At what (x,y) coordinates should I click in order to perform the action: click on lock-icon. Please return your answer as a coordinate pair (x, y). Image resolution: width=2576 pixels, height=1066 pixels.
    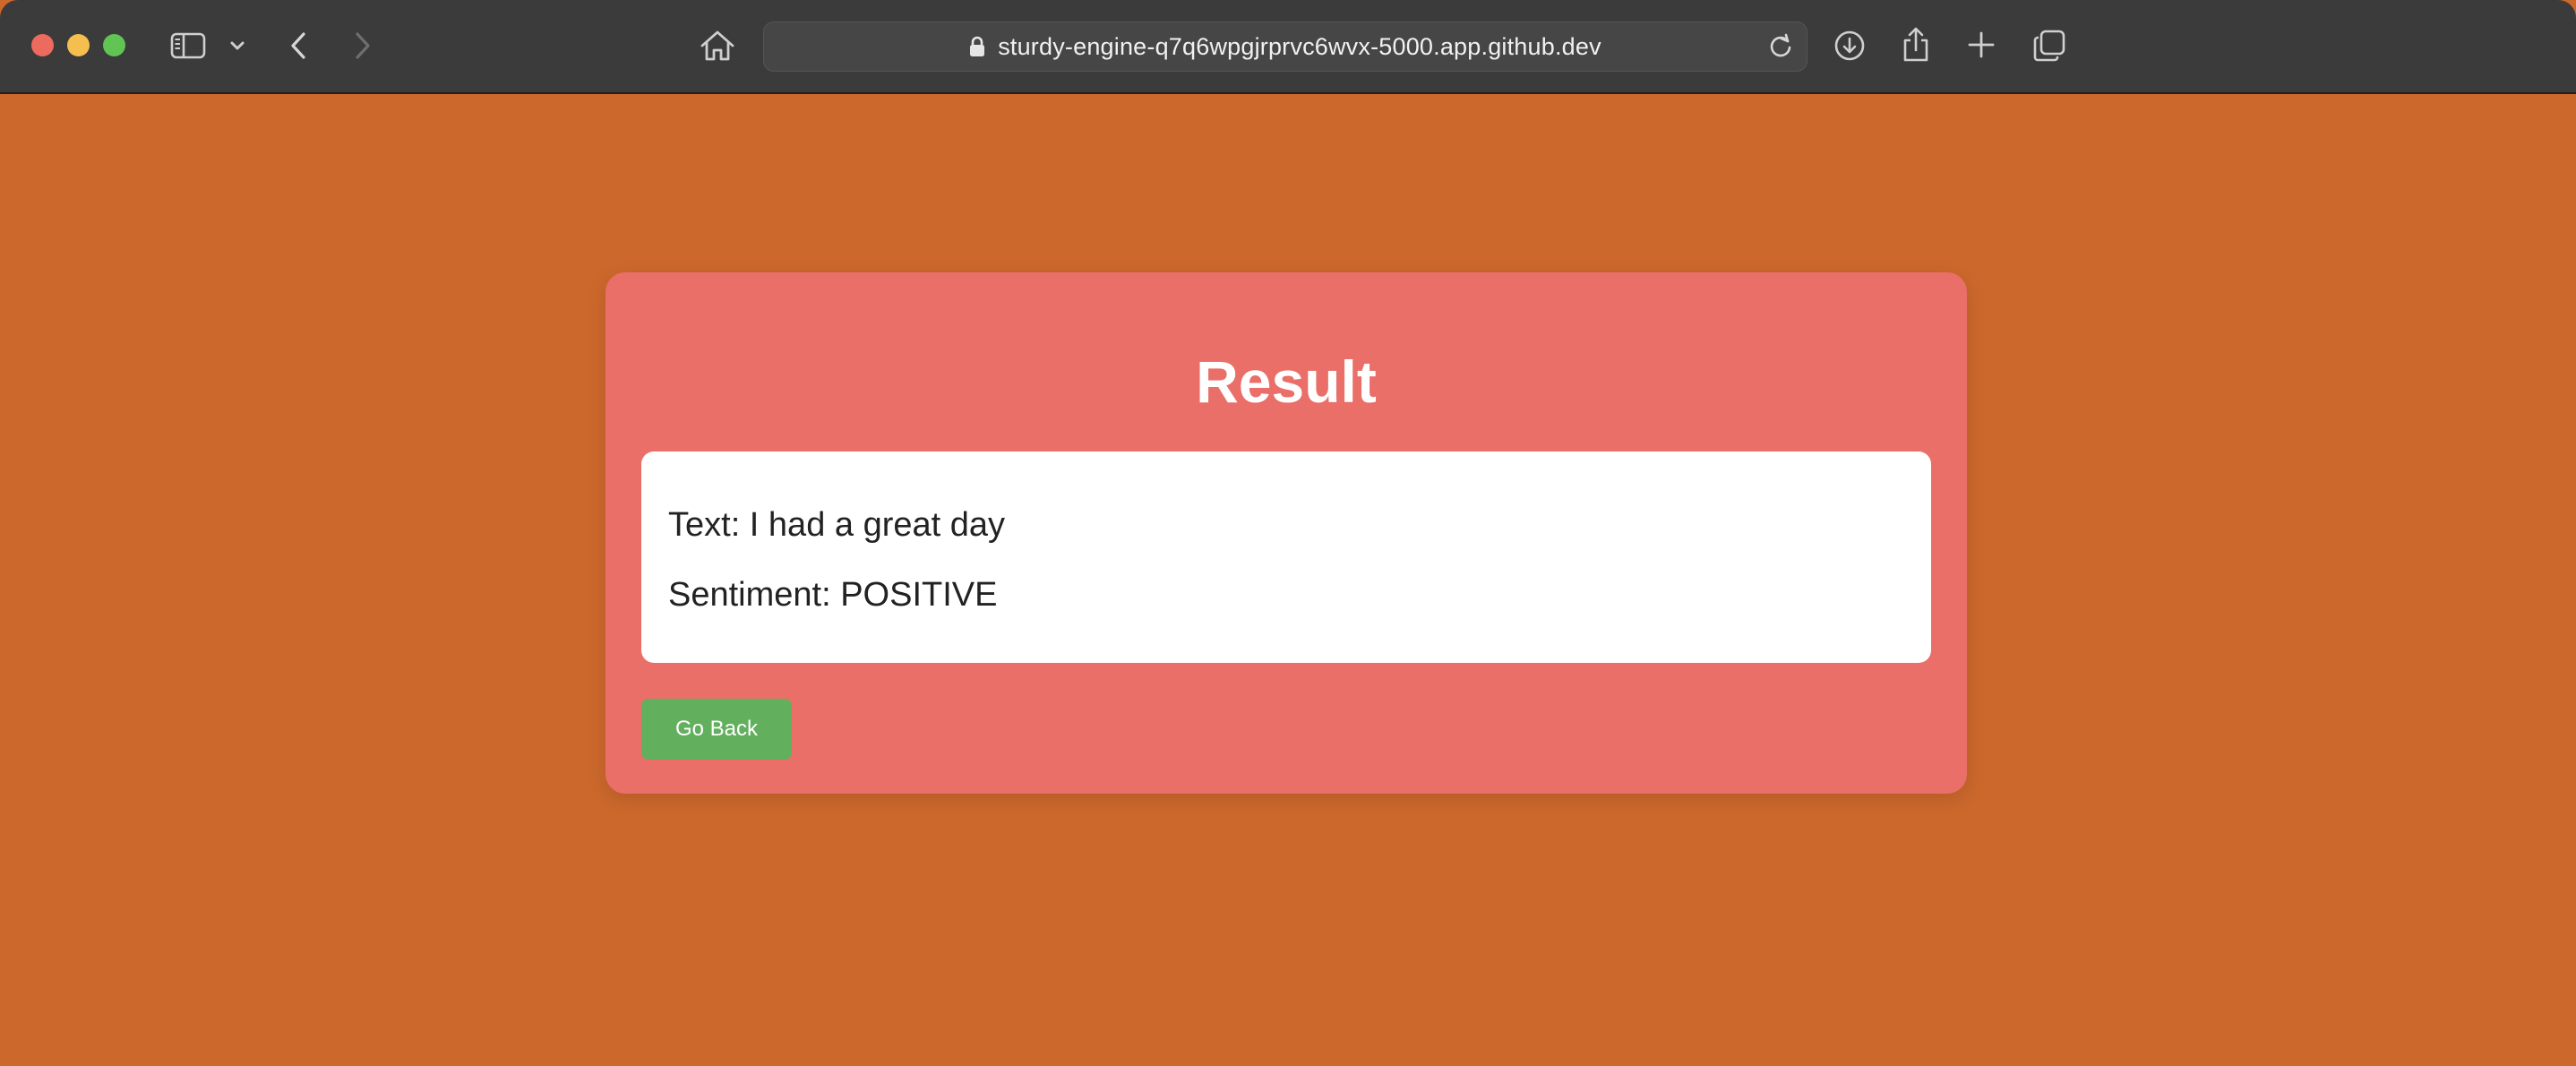
    Looking at the image, I should click on (977, 46).